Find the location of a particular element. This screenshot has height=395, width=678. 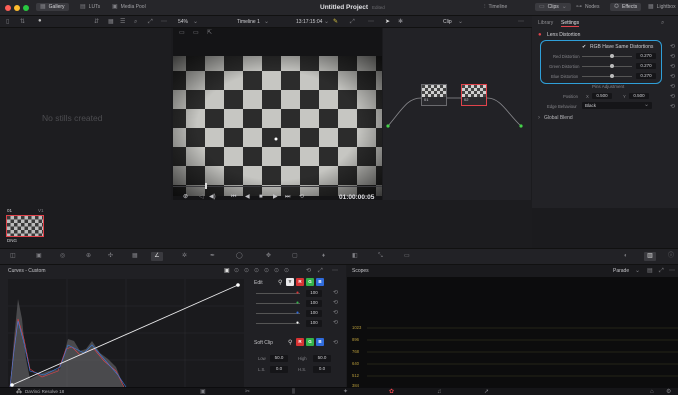

chevron-right-icon: › is located at coordinates (539, 118).